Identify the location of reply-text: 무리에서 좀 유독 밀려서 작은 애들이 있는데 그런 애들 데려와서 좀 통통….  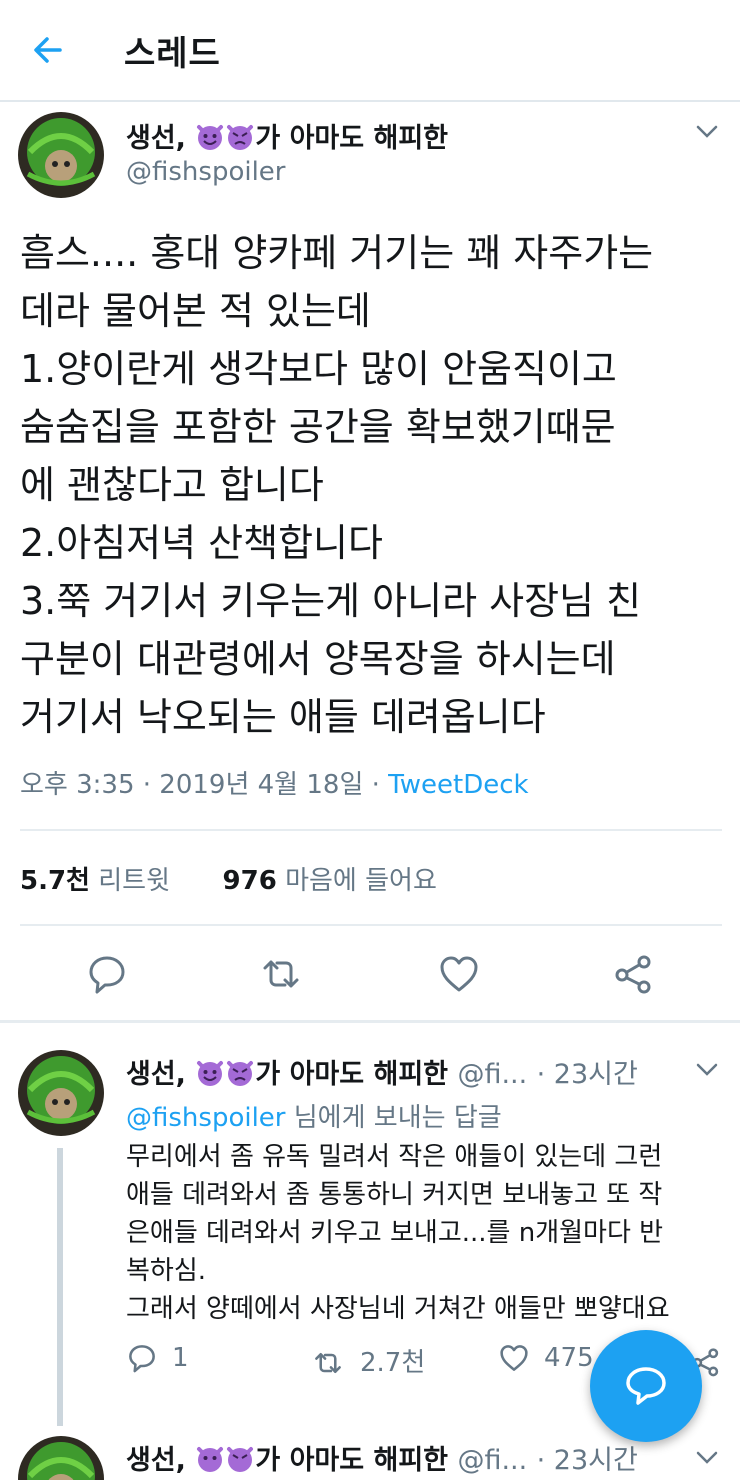
(398, 1233).